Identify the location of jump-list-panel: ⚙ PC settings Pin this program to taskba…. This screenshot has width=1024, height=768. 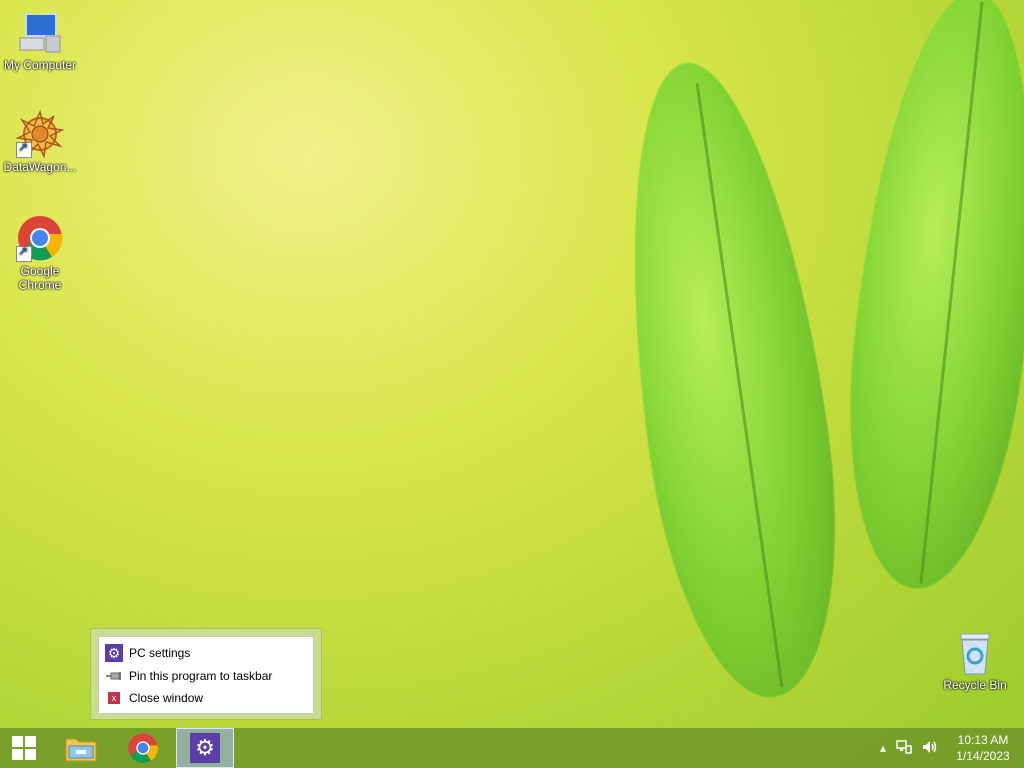
(206, 675).